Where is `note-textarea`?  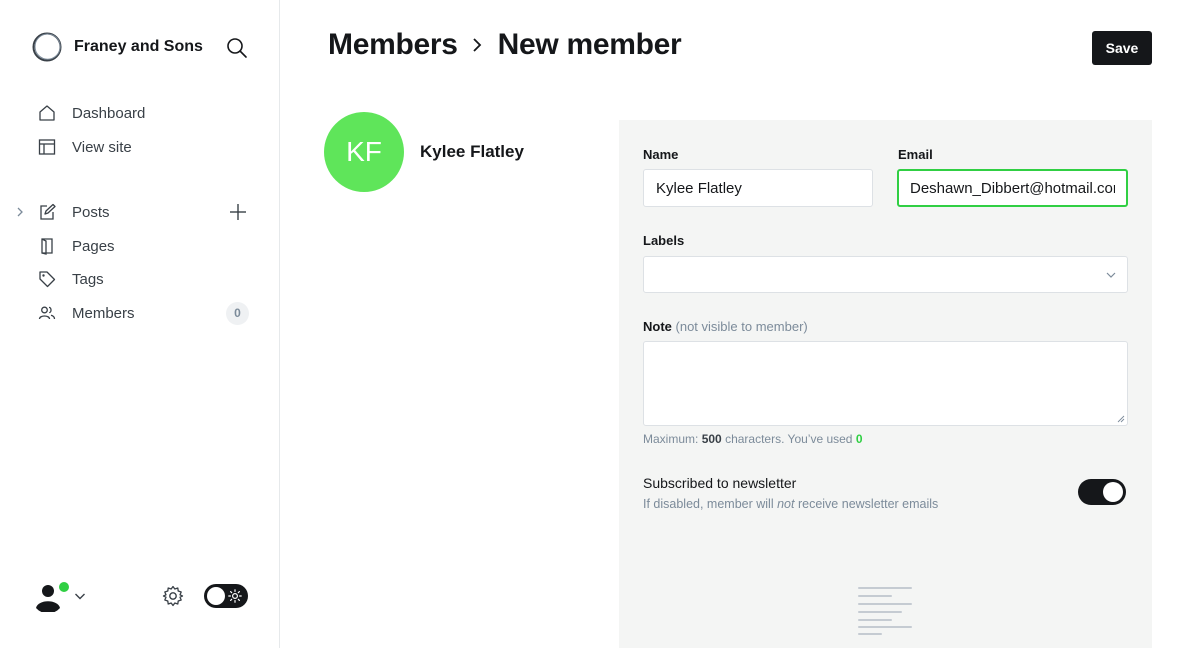
note-textarea is located at coordinates (885, 383).